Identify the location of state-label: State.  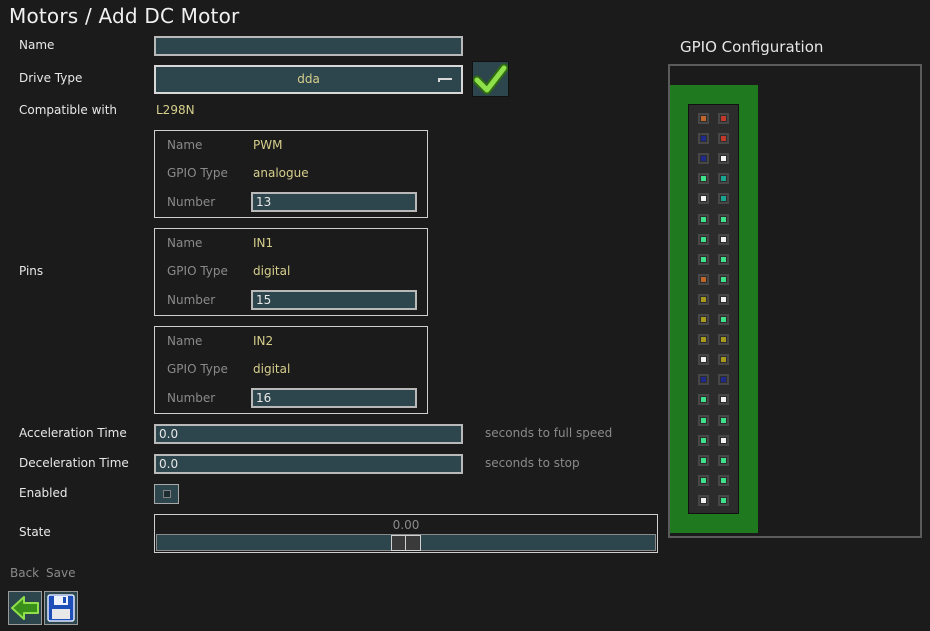
(35, 532).